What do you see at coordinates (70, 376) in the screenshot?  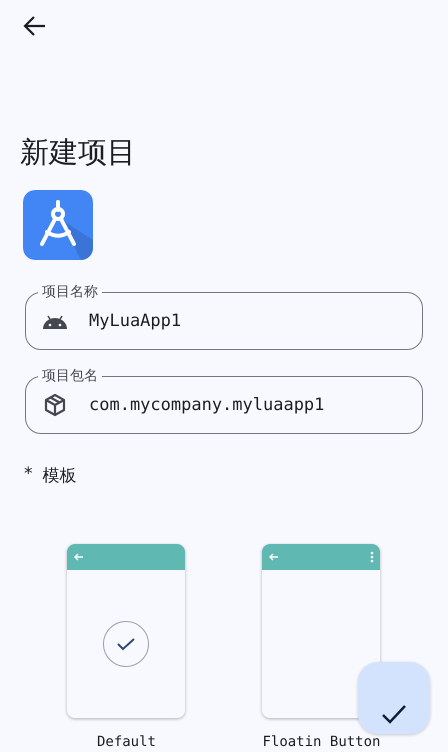 I see `field-label: 项目包名` at bounding box center [70, 376].